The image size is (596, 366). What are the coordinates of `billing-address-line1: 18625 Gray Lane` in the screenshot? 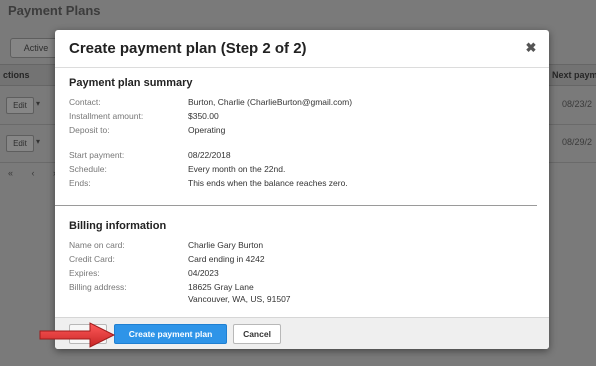 It's located at (221, 287).